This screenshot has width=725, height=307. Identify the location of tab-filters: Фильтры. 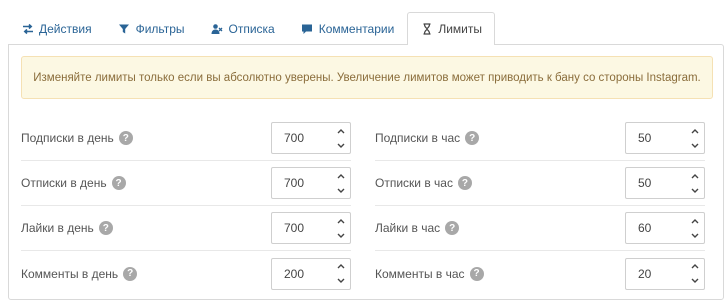
(151, 28).